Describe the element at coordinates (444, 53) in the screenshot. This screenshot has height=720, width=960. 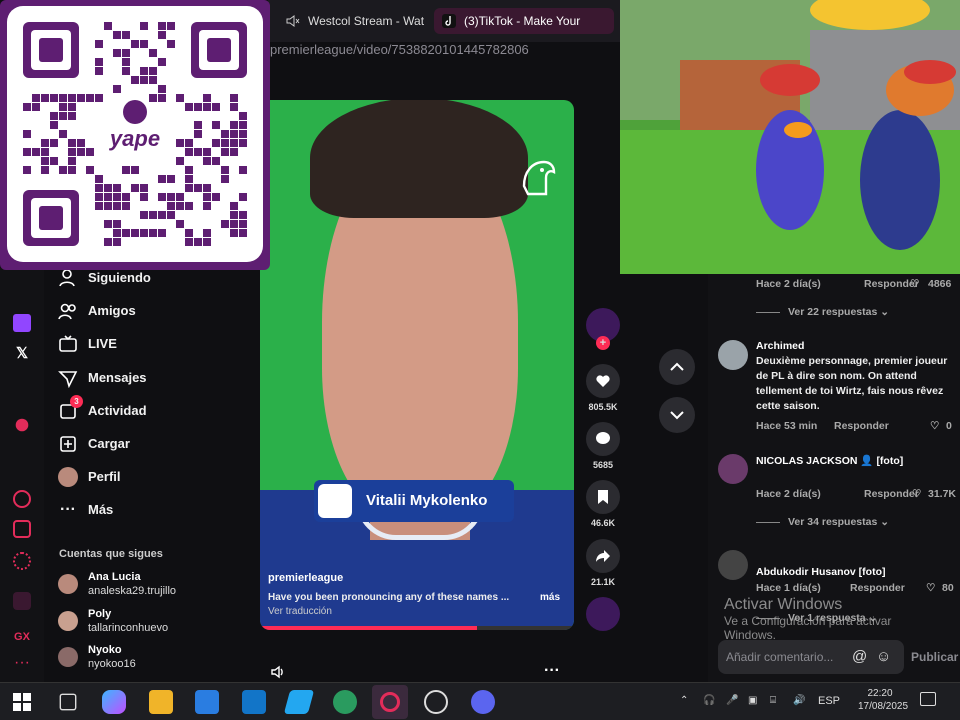
I see `url-bar: premierleague/video/7538820101445782806` at that location.